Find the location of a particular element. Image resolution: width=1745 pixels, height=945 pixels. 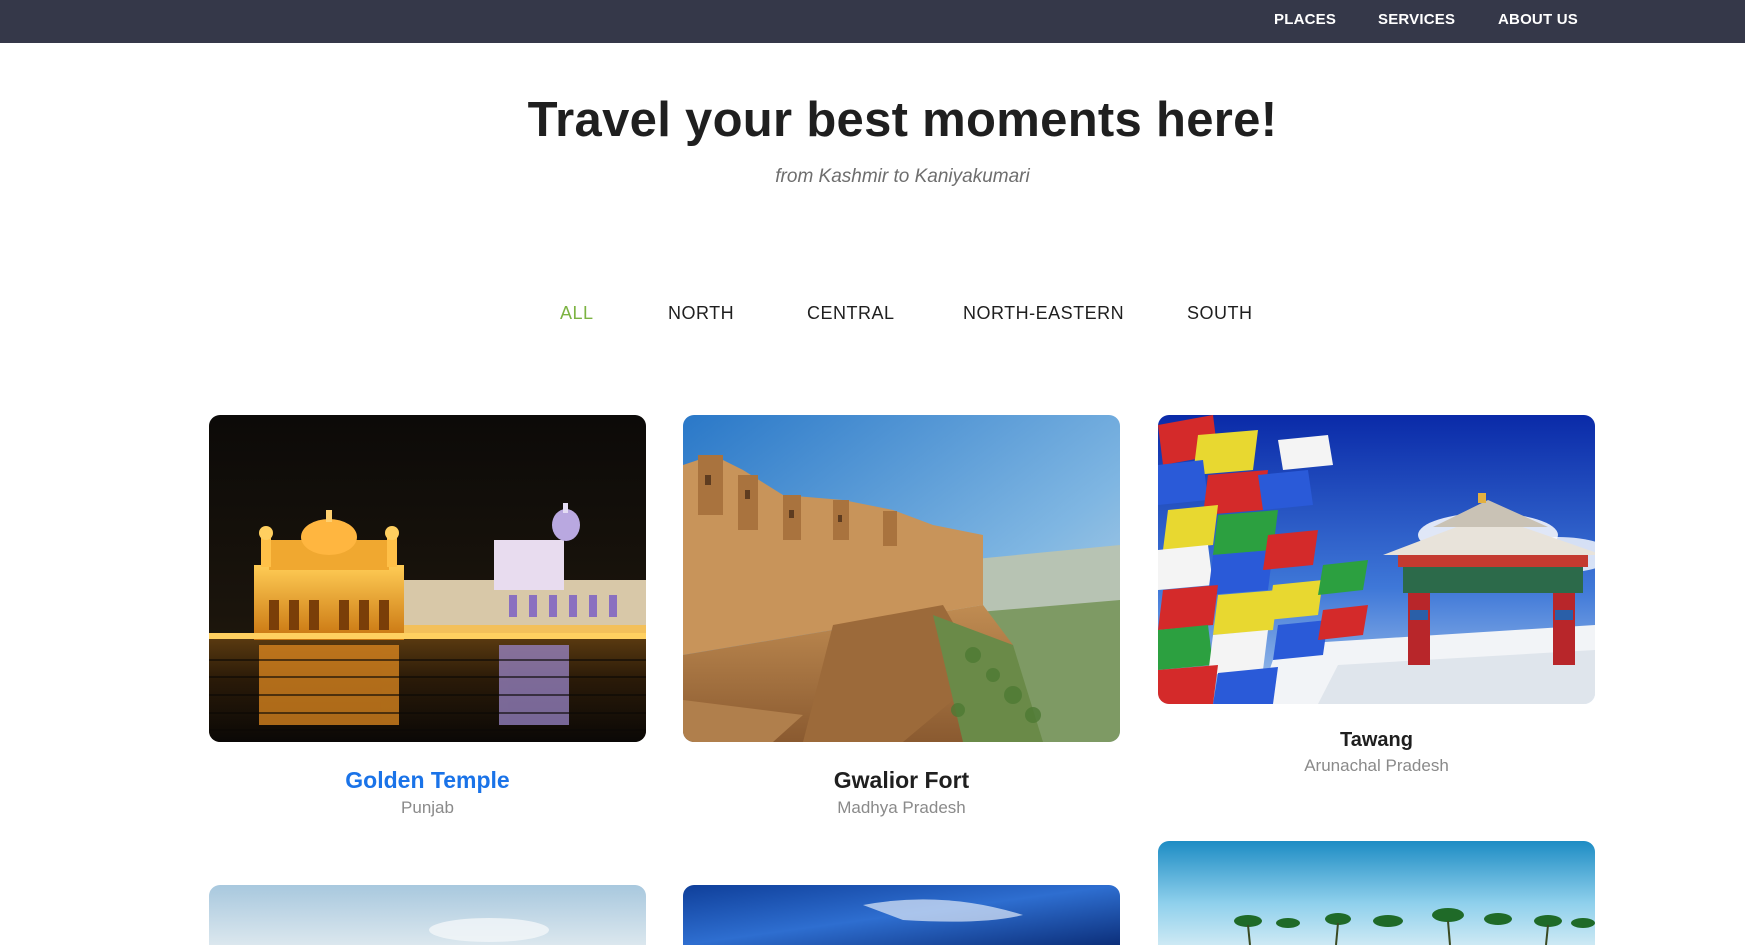

card-title-golden-temple: Golden Temple is located at coordinates (427, 780).